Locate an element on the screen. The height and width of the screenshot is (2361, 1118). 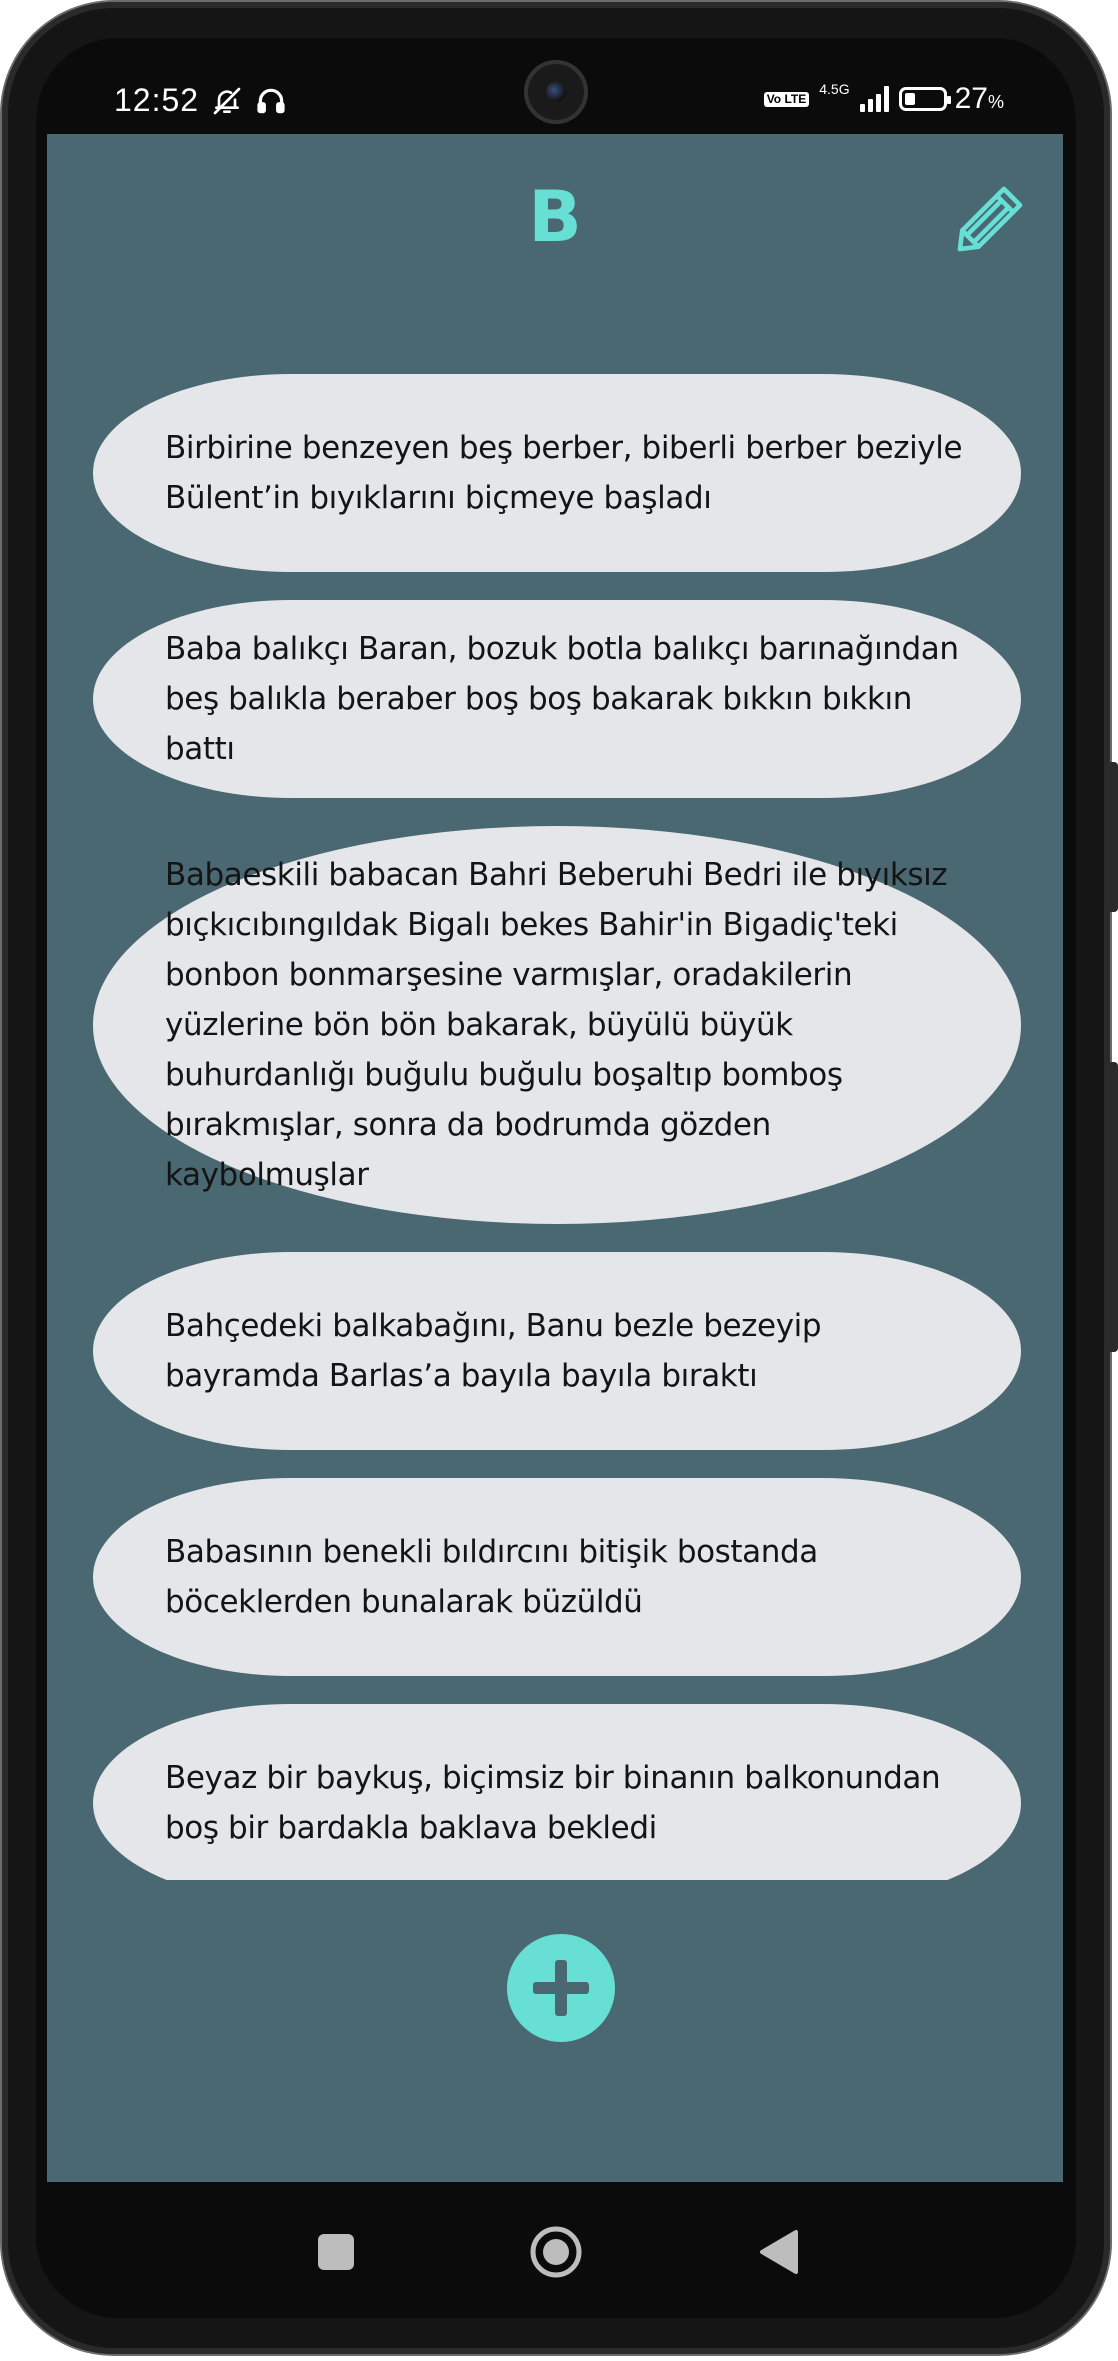
navigation-bar is located at coordinates (556, 2250).